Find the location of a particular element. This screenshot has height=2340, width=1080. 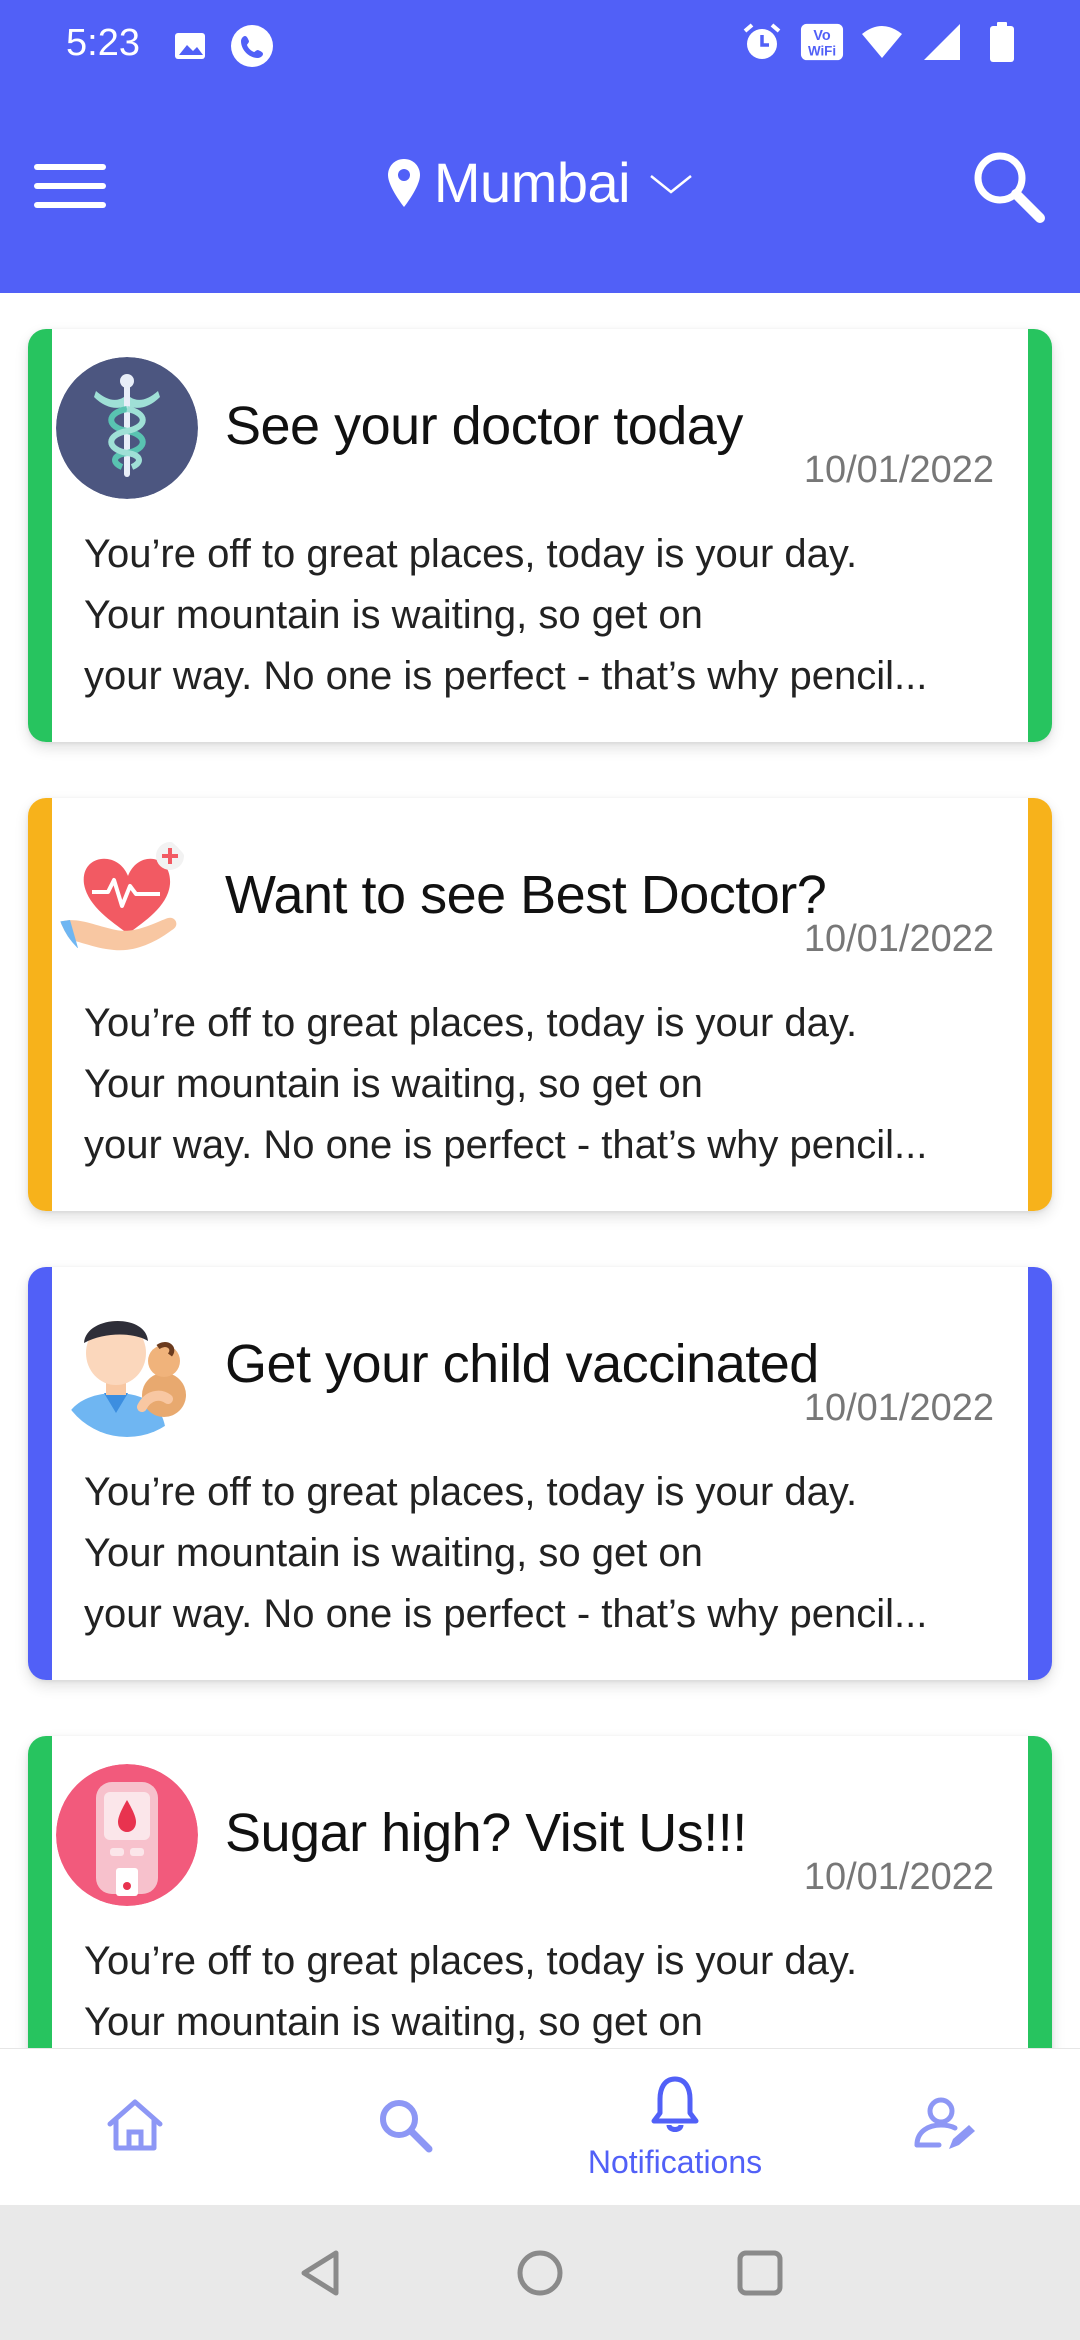

top-app-bar: 5:23 Vo WiFi Mumbai is located at coordinates (540, 146).